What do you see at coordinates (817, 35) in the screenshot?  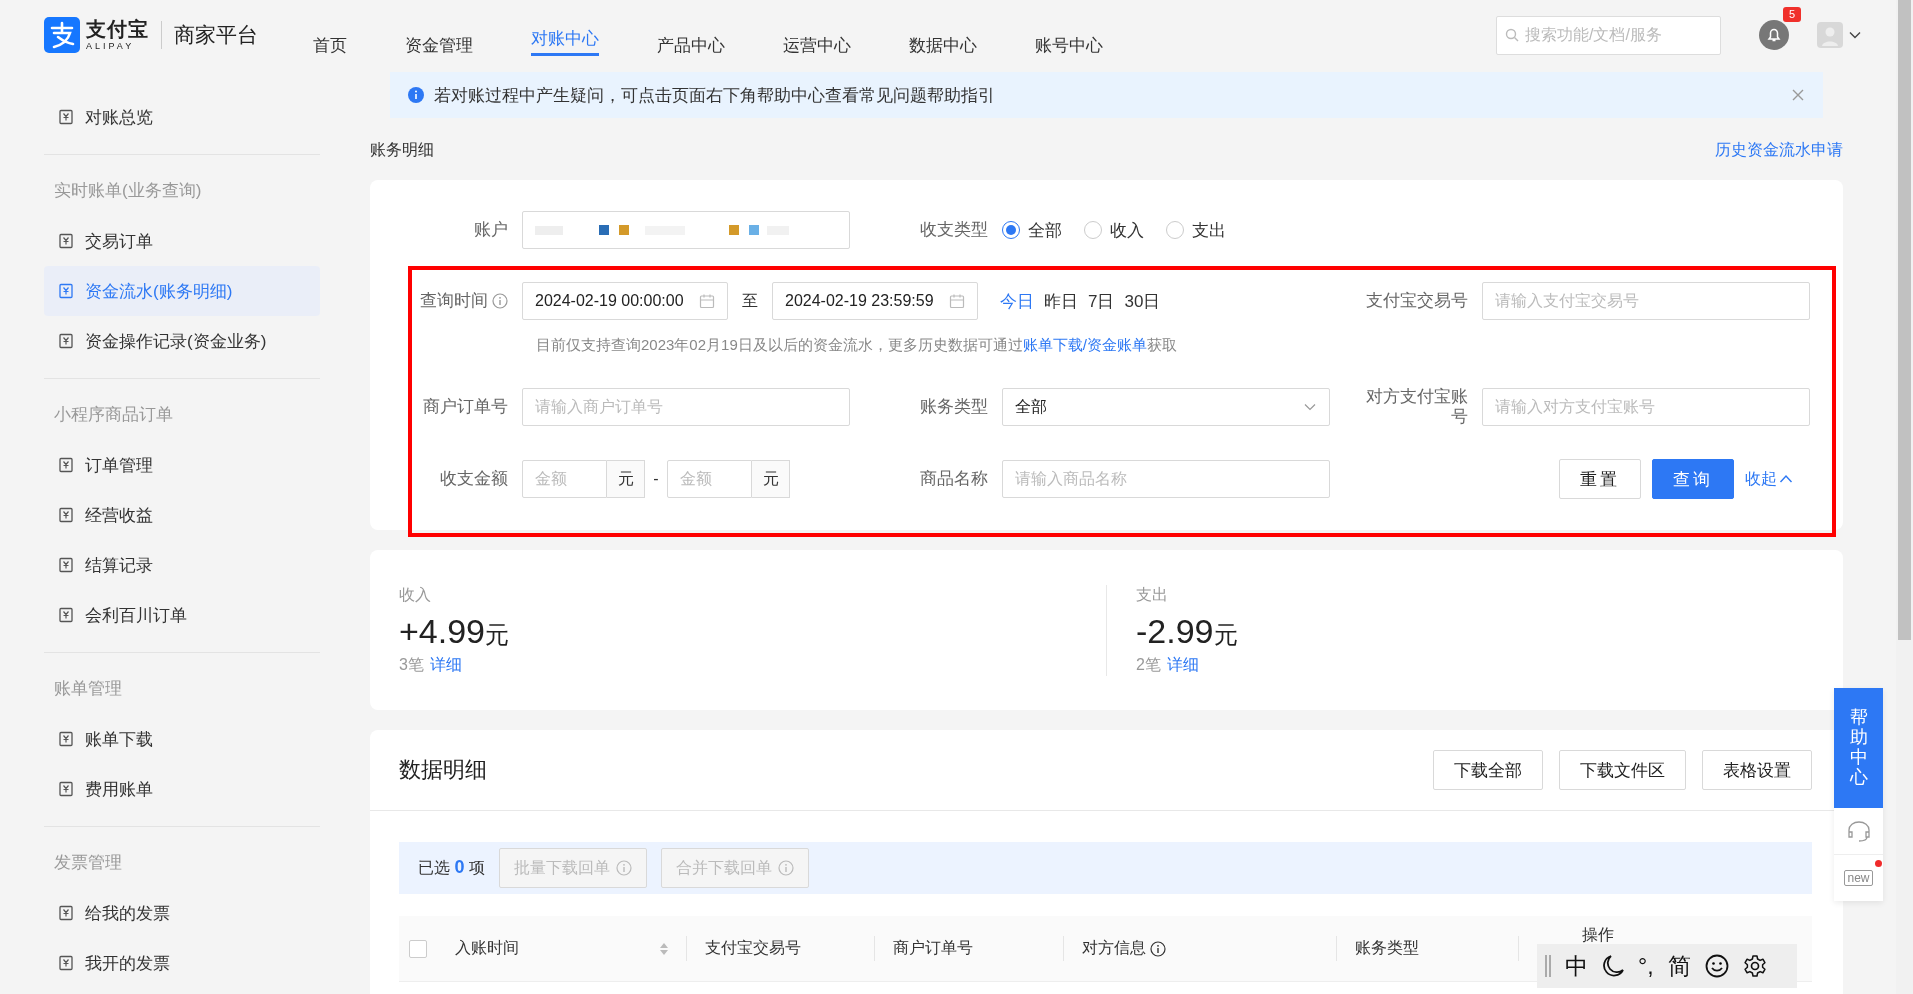 I see `nav-tab: 运营中心` at bounding box center [817, 35].